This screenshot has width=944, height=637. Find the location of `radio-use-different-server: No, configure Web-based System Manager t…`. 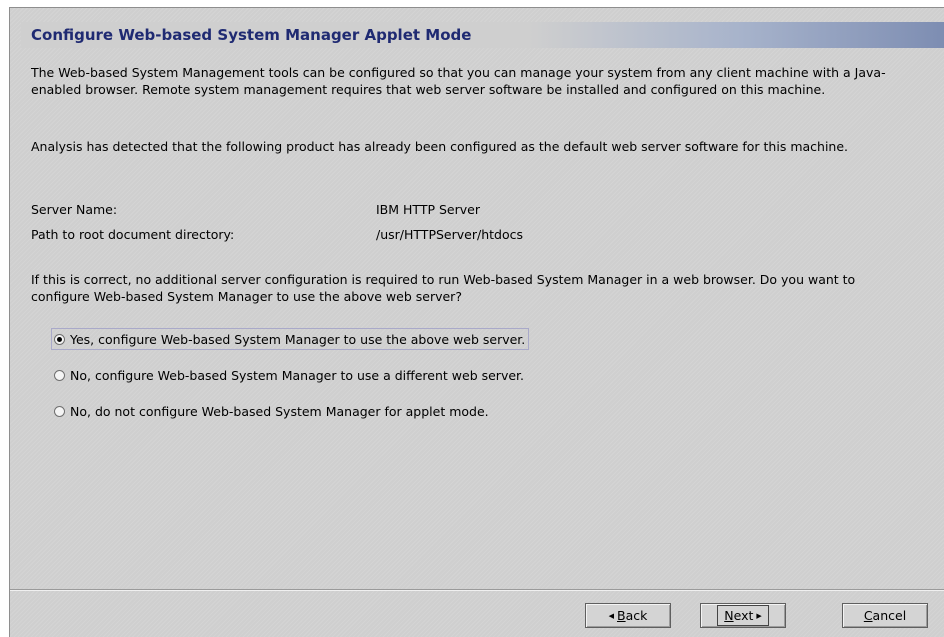

radio-use-different-server: No, configure Web-based System Manager t… is located at coordinates (288, 375).